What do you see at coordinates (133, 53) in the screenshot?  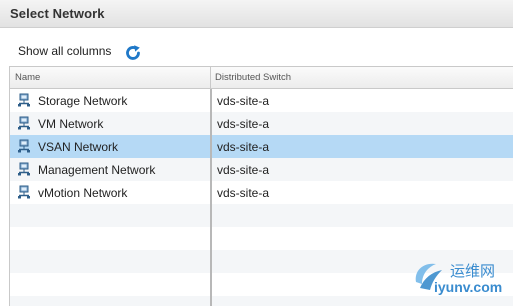 I see `refresh-icon` at bounding box center [133, 53].